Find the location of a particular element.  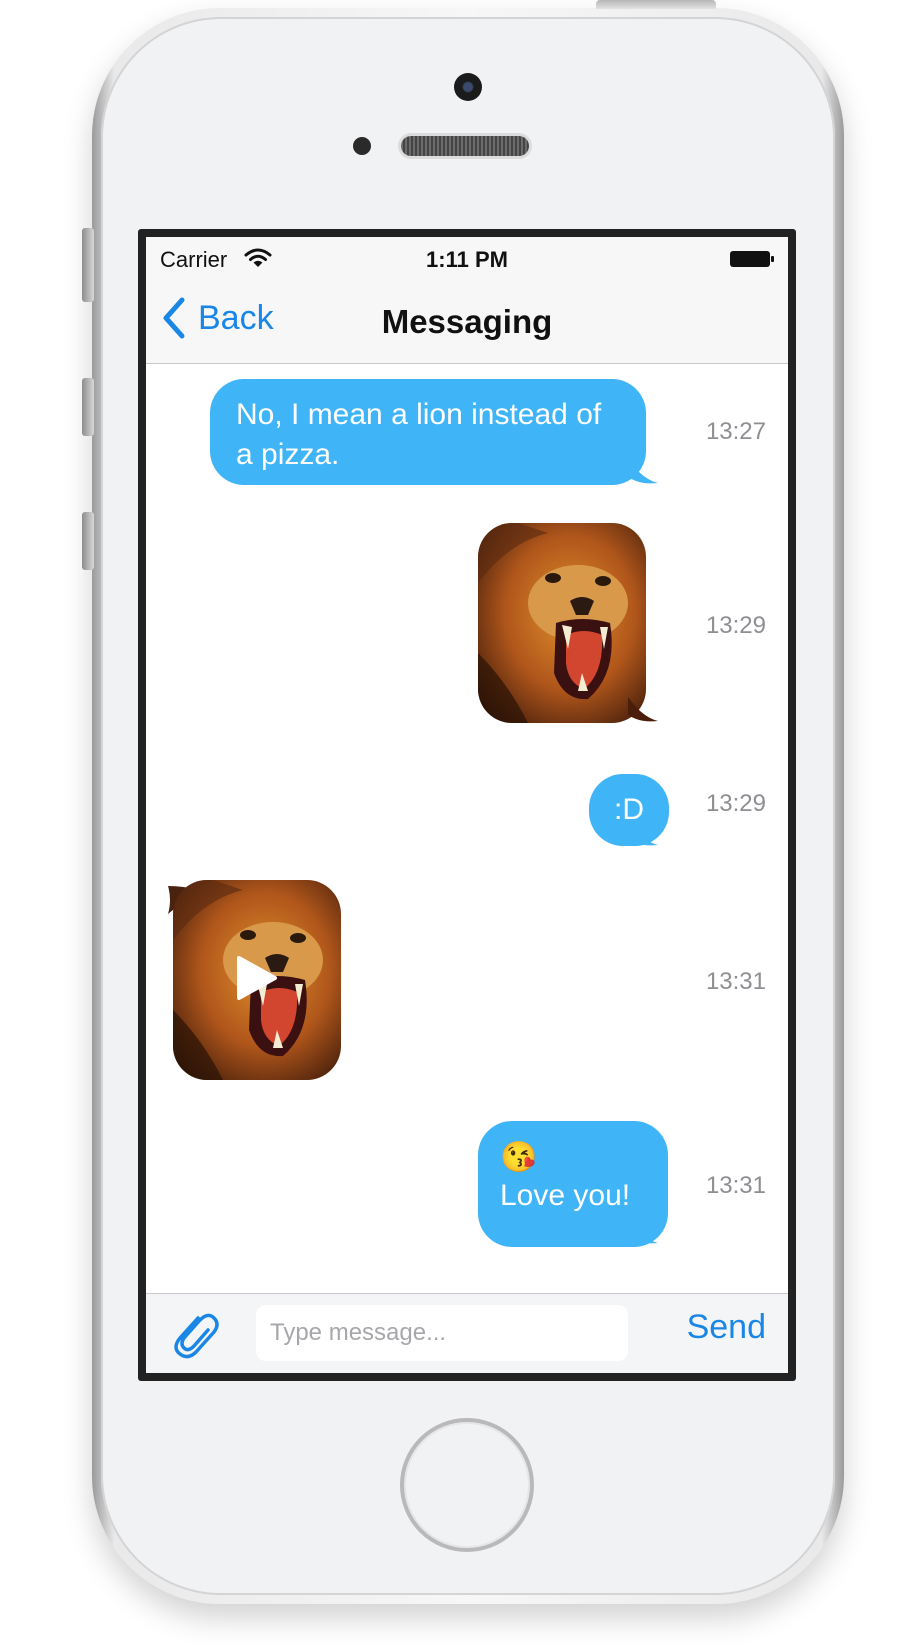

front-camera is located at coordinates (468, 87).